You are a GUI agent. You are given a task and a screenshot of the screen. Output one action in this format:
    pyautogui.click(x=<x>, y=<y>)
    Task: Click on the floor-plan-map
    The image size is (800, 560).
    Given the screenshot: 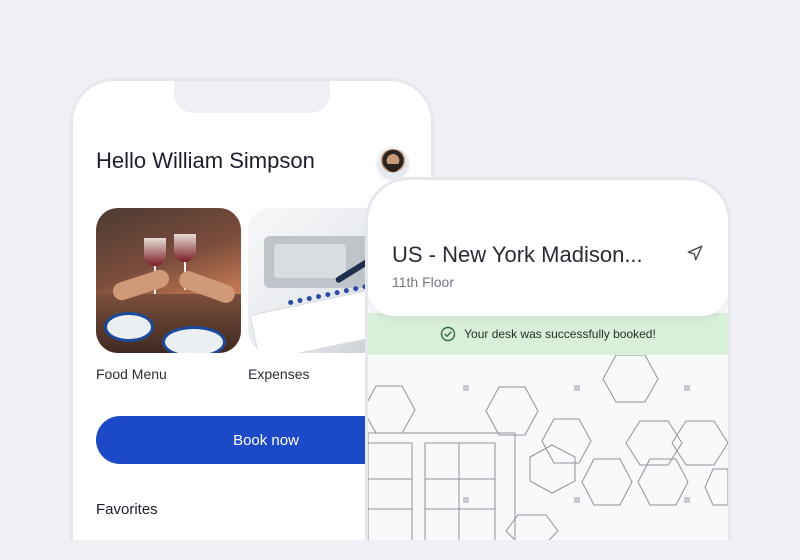 What is the action you would take?
    pyautogui.click(x=548, y=447)
    